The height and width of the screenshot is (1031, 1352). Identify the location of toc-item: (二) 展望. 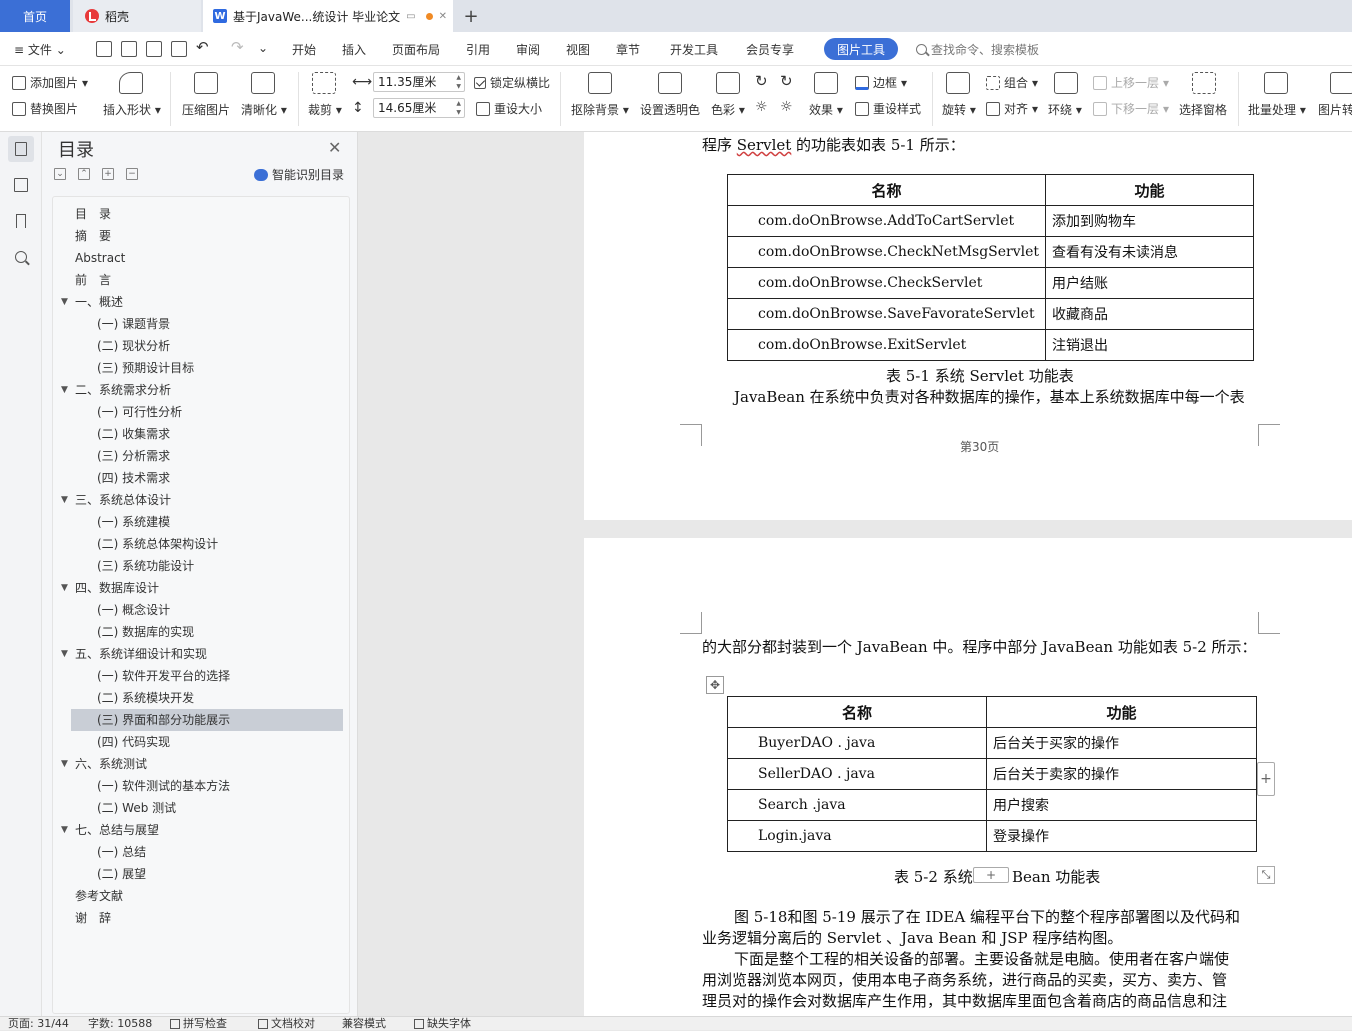
(201, 874).